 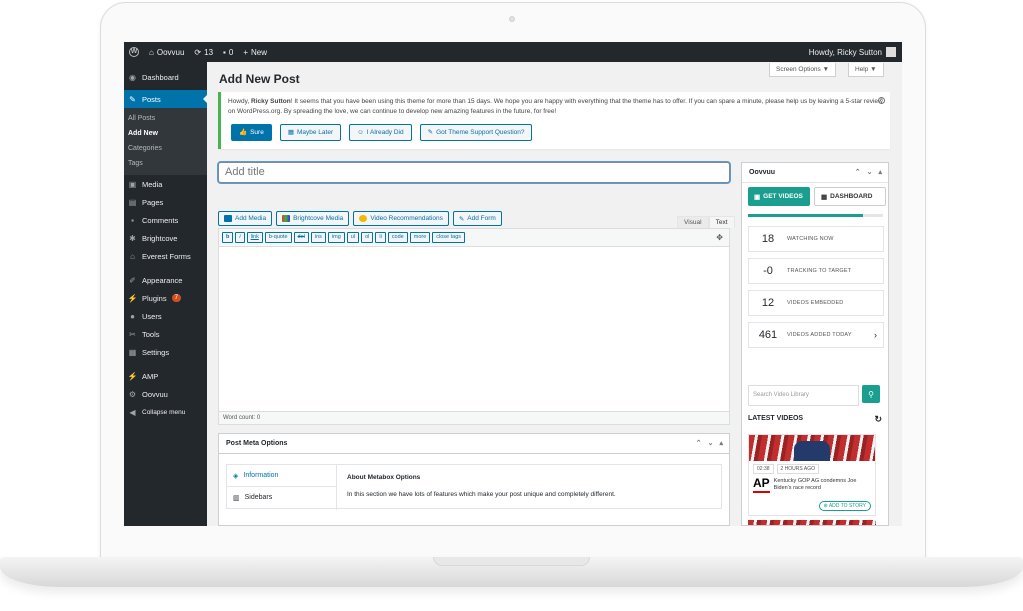 I want to click on user-icon: ●, so click(x=132, y=316).